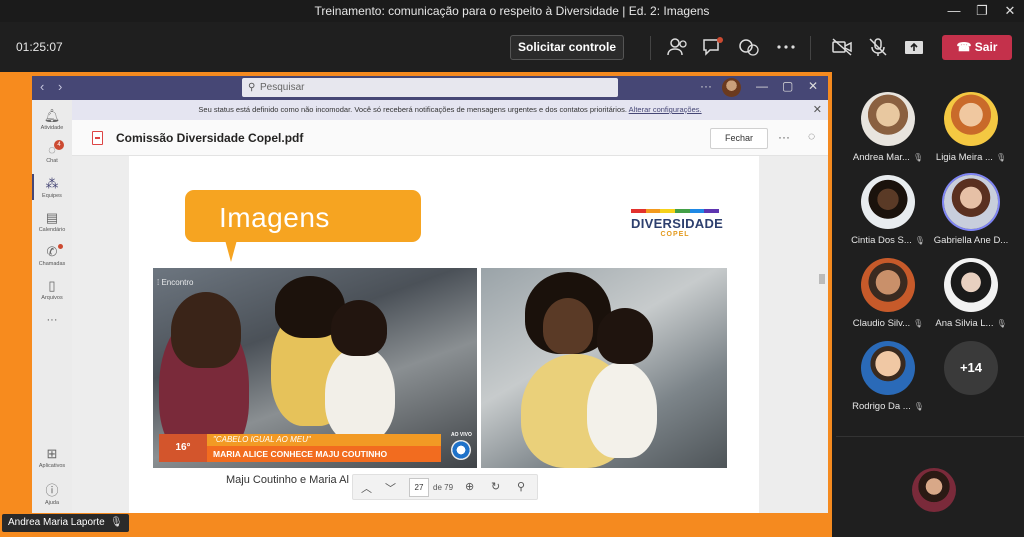  Describe the element at coordinates (784, 137) in the screenshot. I see `more-options-icon: ···` at that location.